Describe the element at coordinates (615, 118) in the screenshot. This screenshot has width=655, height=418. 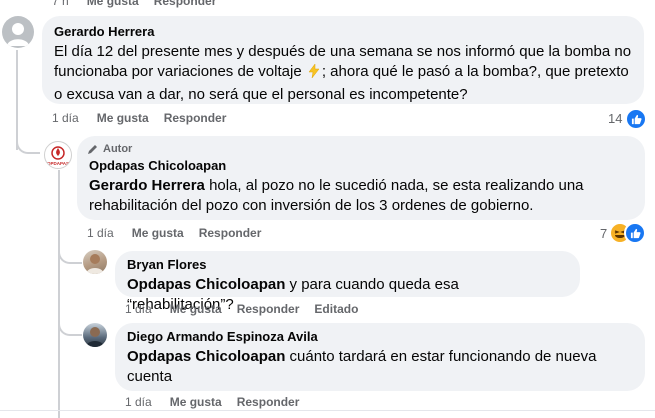
I see `reaction-count: 14` at that location.